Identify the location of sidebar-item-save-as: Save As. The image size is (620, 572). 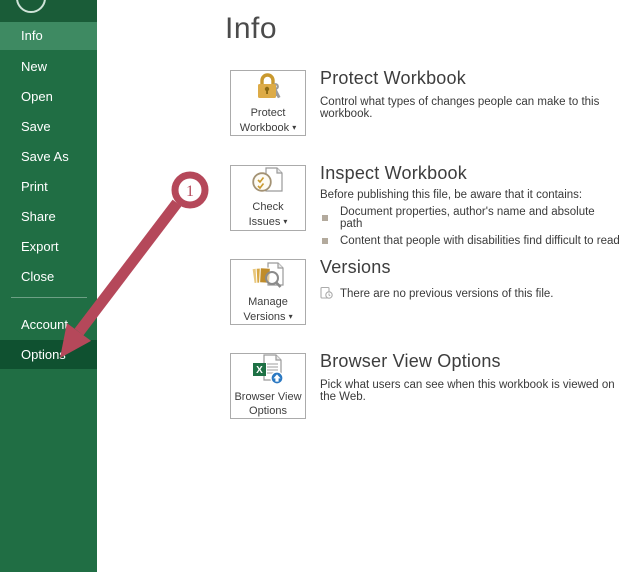
(48, 157).